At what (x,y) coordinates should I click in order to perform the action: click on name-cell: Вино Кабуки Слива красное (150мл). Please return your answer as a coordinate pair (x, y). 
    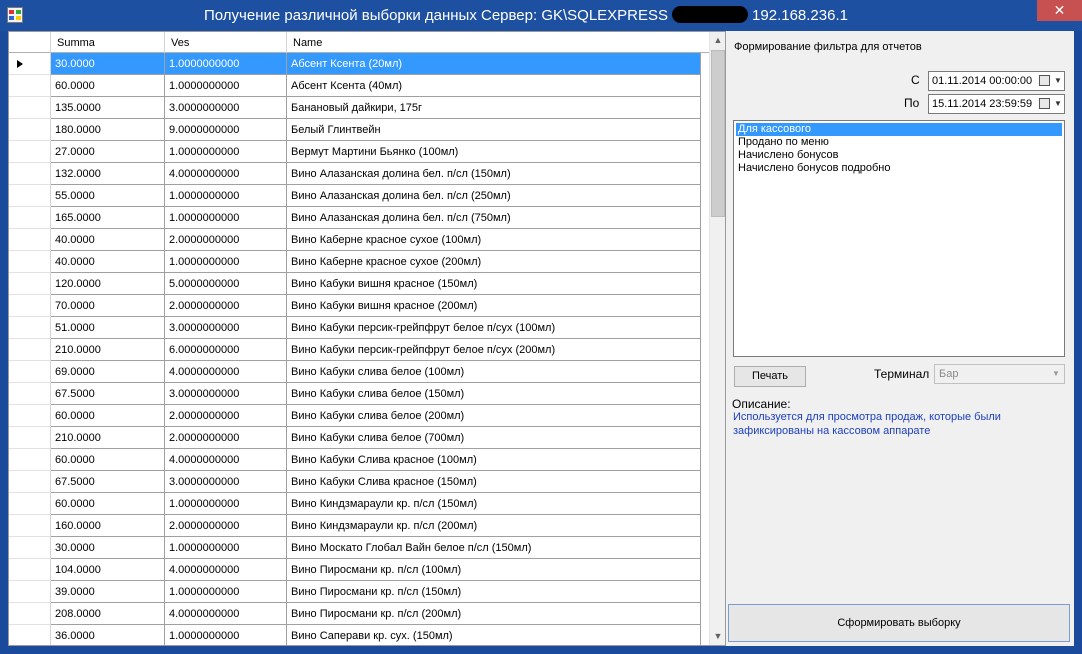
    Looking at the image, I should click on (494, 482).